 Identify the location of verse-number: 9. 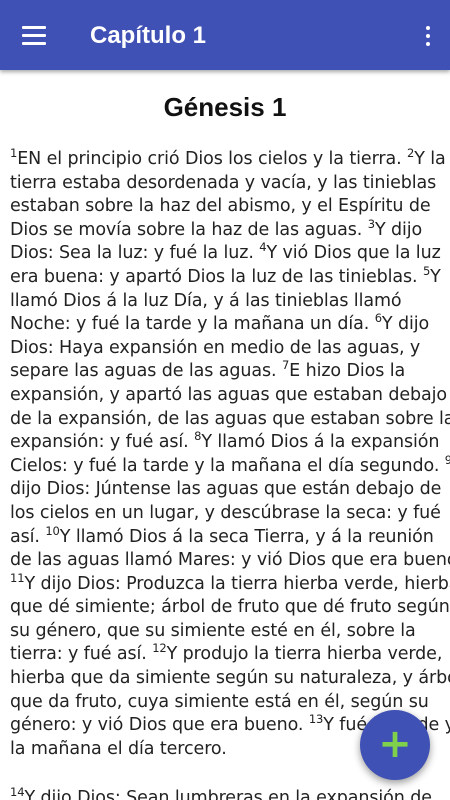
(447, 459).